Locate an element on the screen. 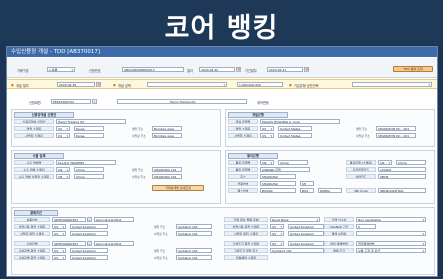 The image size is (443, 279). fax-field: BUSAN is located at coordinates (278, 190).